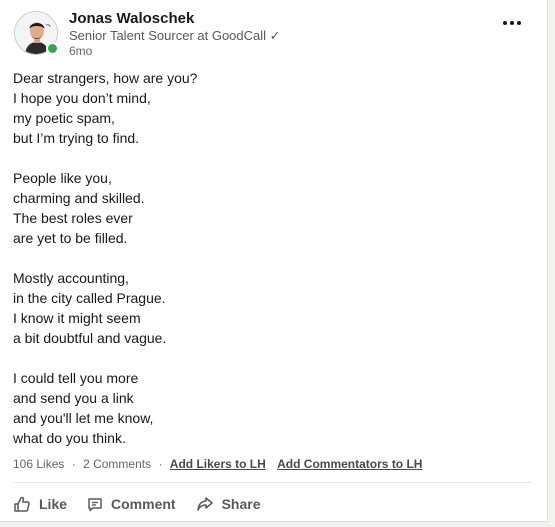 Image resolution: width=555 pixels, height=527 pixels. I want to click on post-action-bar: Like Comment Share, so click(147, 504).